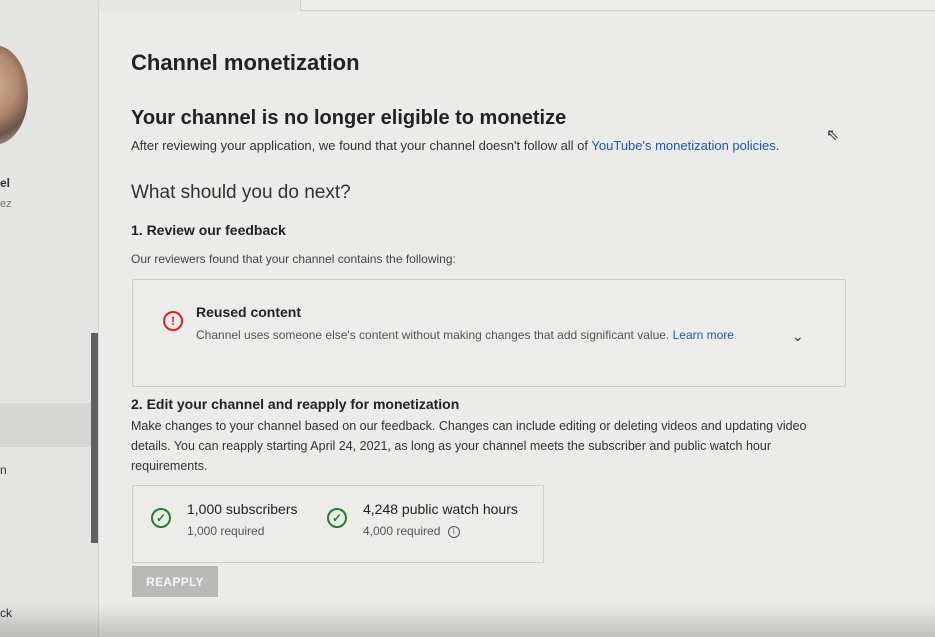 Image resolution: width=935 pixels, height=637 pixels. I want to click on chevron-down-icon: ⌄, so click(798, 336).